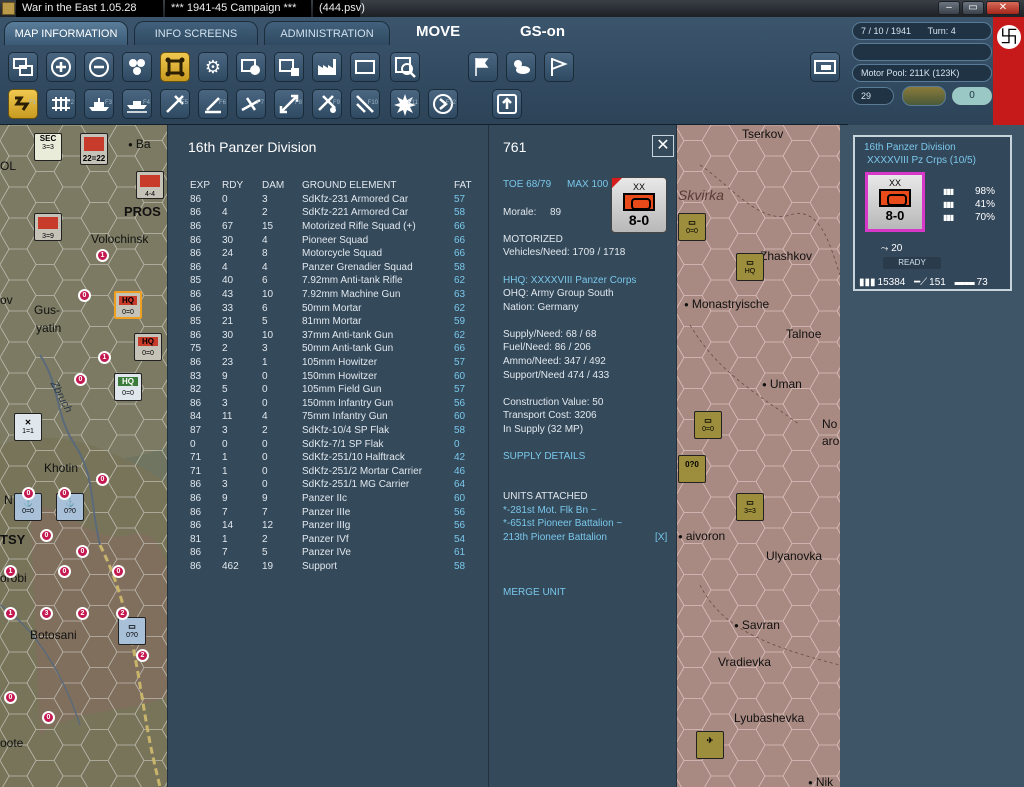 The image size is (1024, 787). Describe the element at coordinates (550, 510) in the screenshot. I see `attached-unit-1: *-281st Mot. Flk Bn ~` at that location.